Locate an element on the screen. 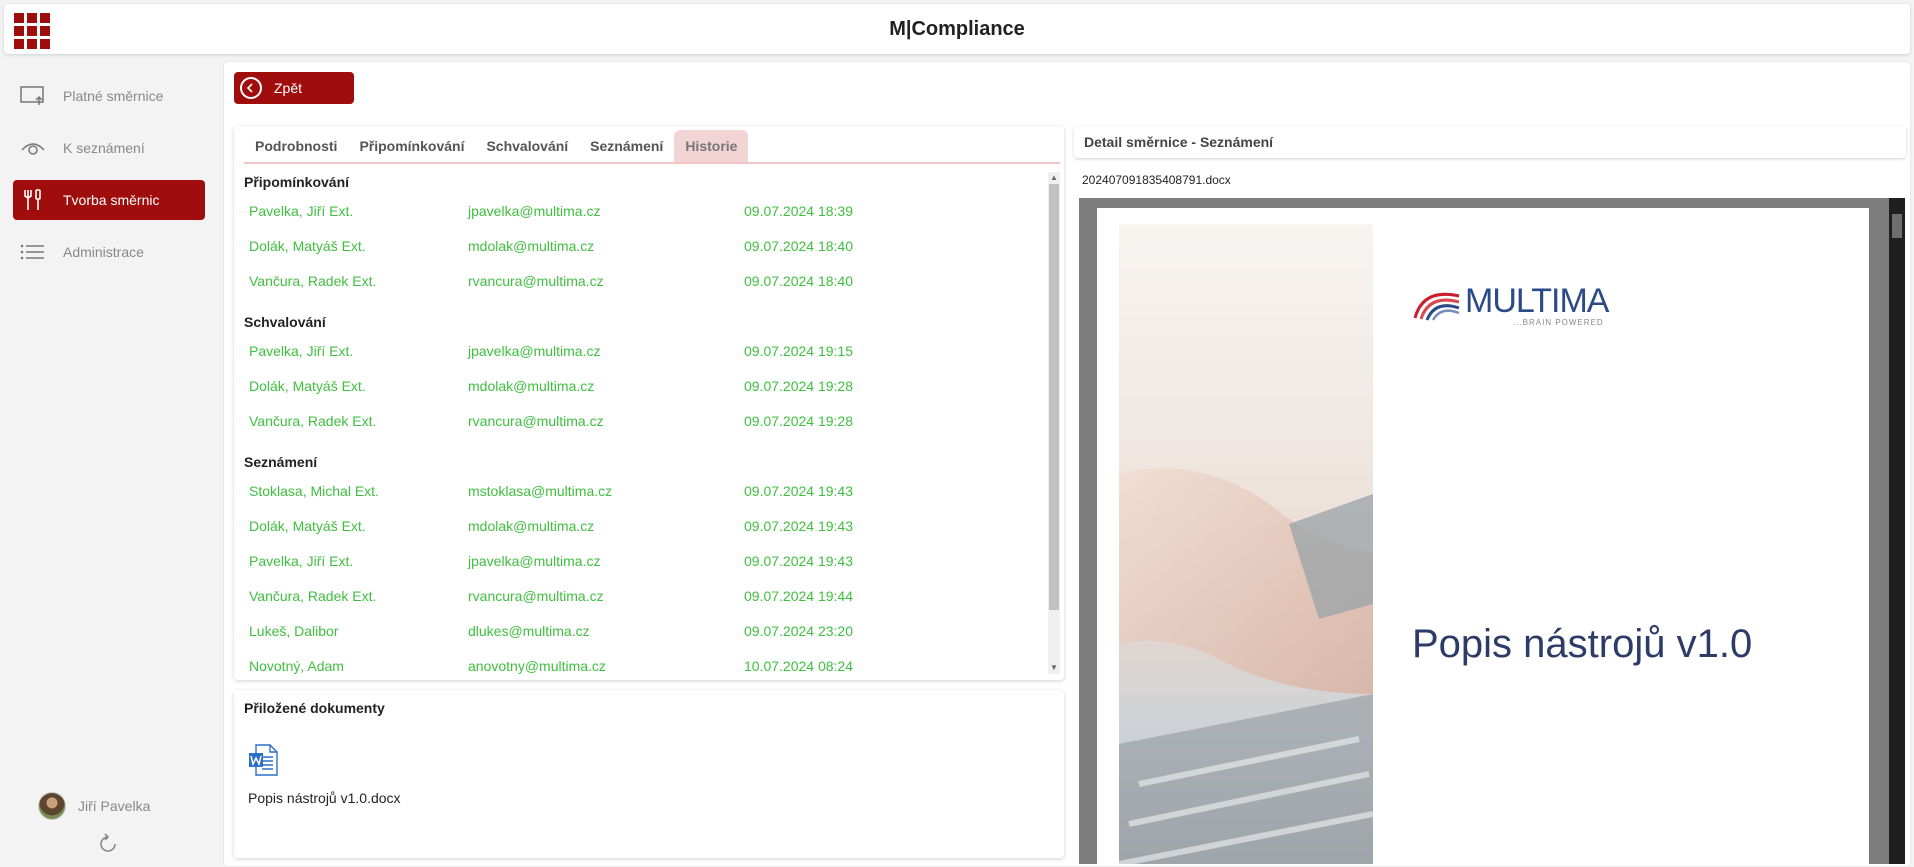 This screenshot has height=867, width=1914. row-email: anovotny@multima.cz is located at coordinates (537, 666).